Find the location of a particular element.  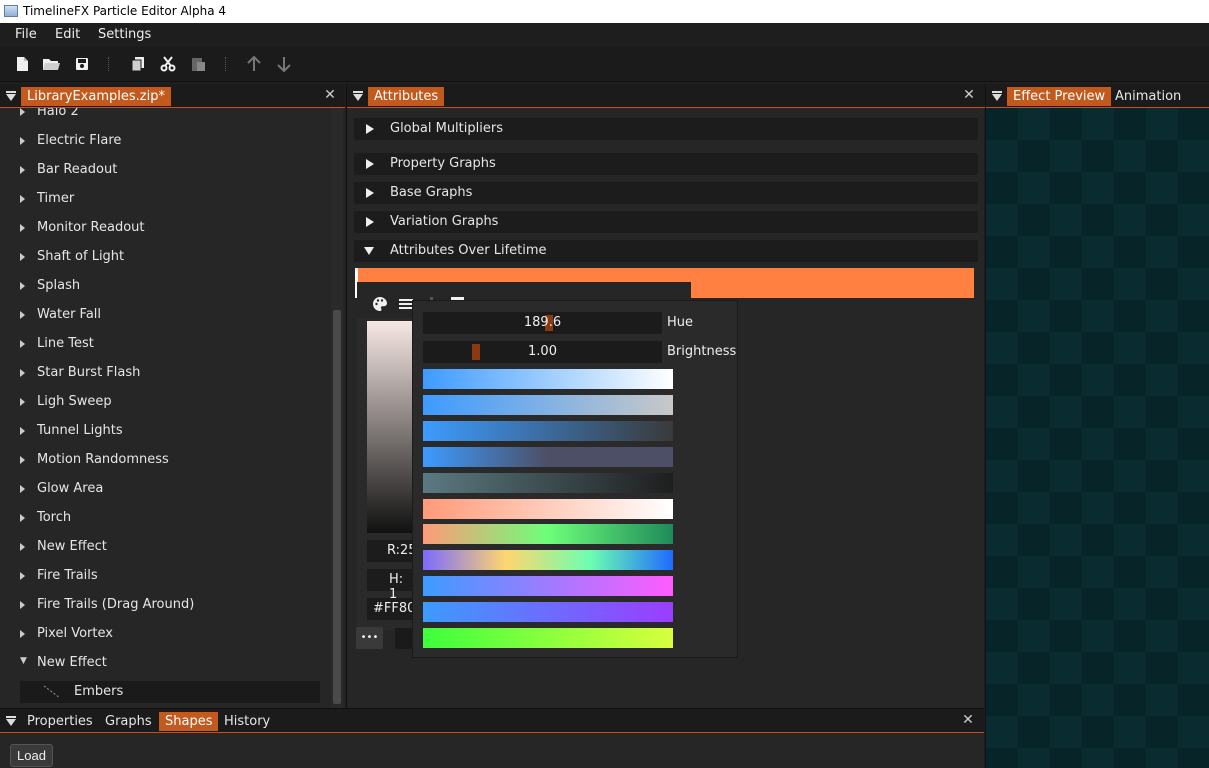

library-scrollbar is located at coordinates (337, 408).